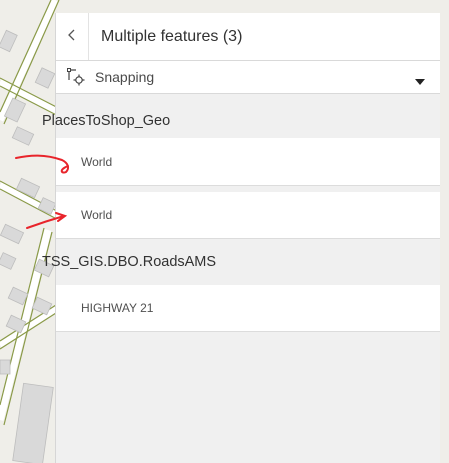 The width and height of the screenshot is (449, 463). What do you see at coordinates (125, 77) in the screenshot?
I see `snapping-label: Snapping` at bounding box center [125, 77].